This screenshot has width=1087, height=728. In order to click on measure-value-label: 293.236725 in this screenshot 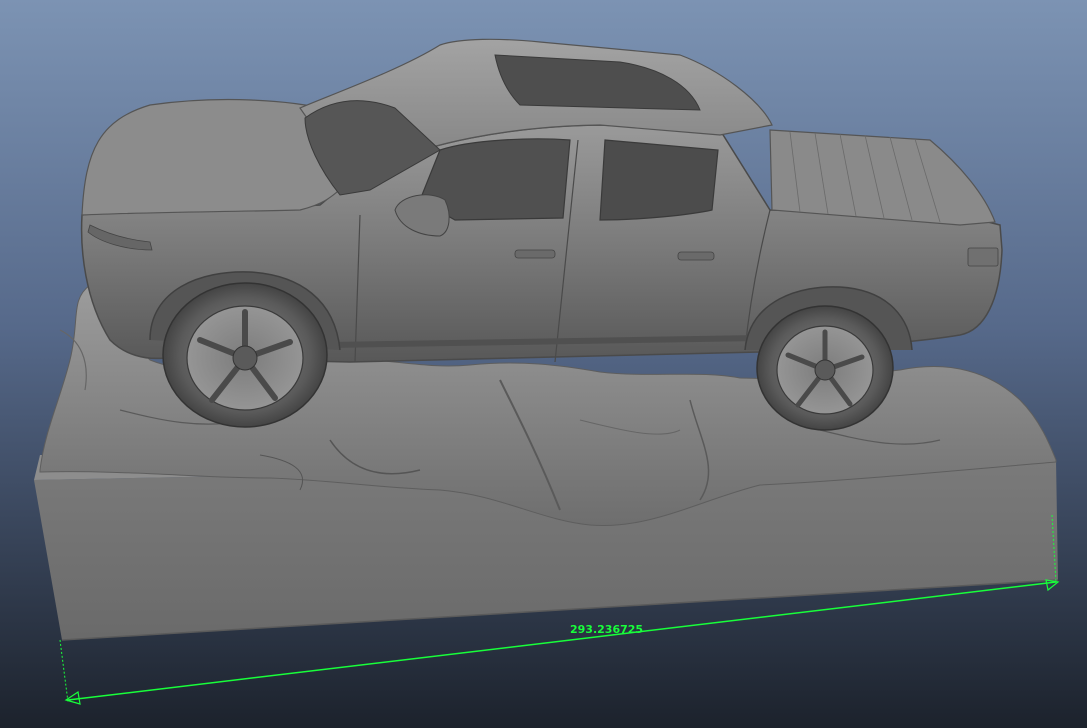, I will do `click(606, 629)`.